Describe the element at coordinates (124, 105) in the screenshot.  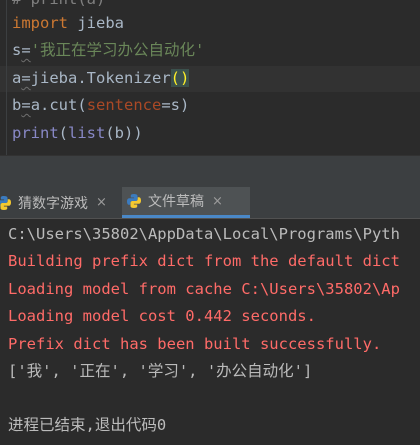
I see `keyword-argument: sentence` at that location.